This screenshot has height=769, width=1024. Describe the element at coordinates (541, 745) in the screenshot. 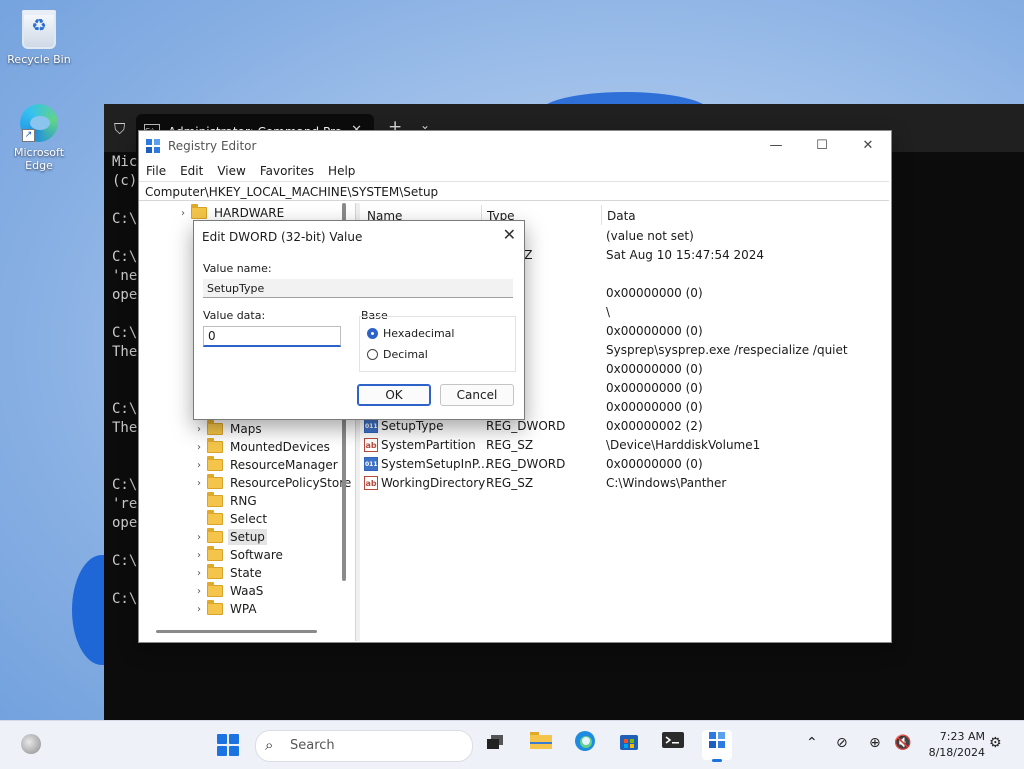

I see `file-explorer-button` at that location.